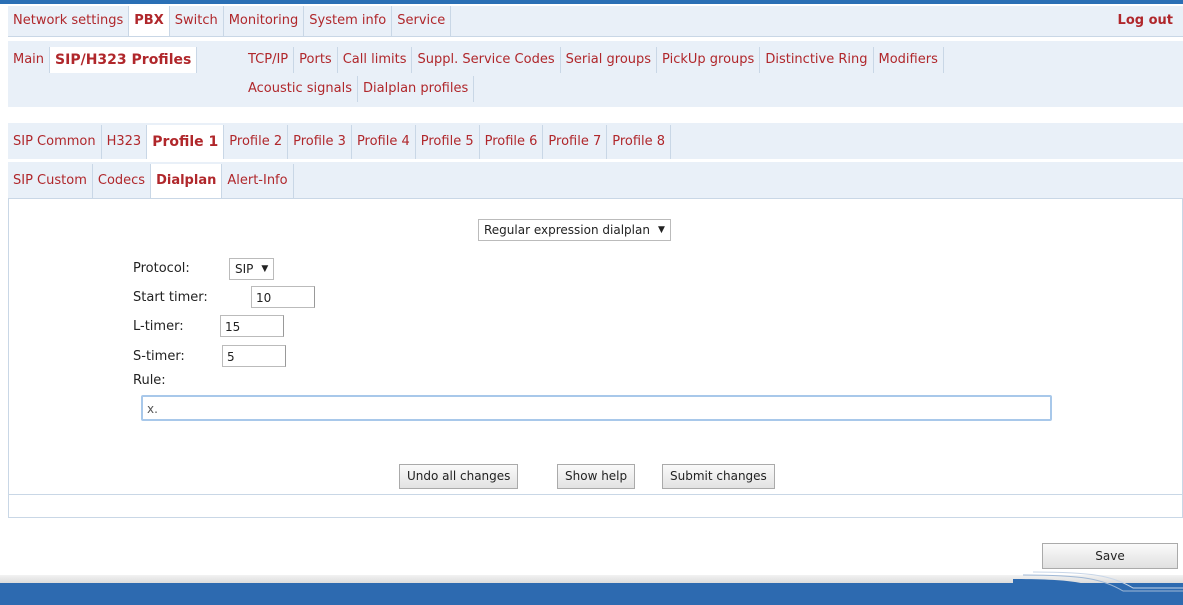 This screenshot has width=1183, height=605. I want to click on tab-ports: Ports, so click(316, 60).